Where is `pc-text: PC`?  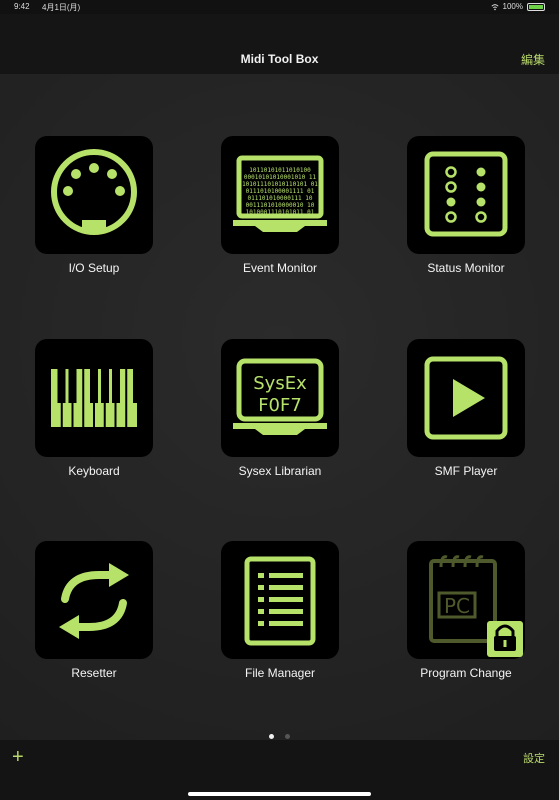 pc-text: PC is located at coordinates (457, 606).